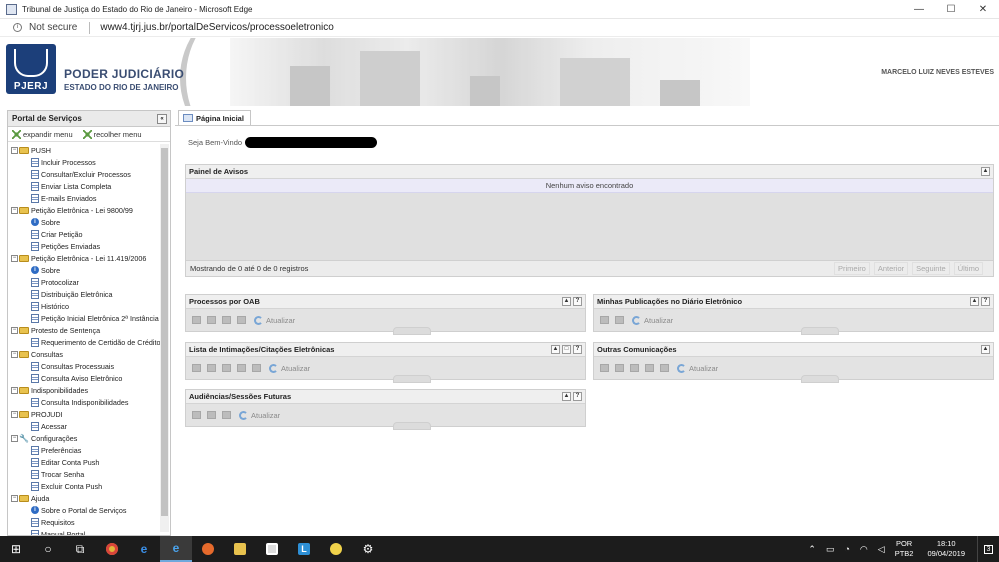  Describe the element at coordinates (272, 549) in the screenshot. I see `store-icon` at that location.